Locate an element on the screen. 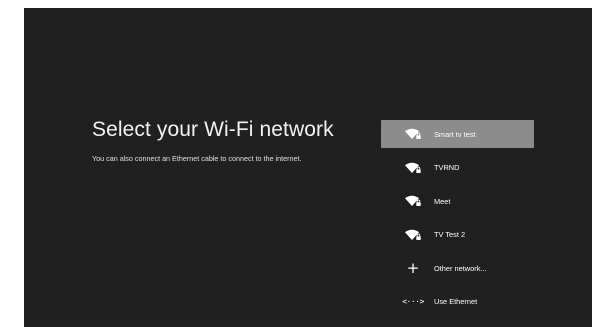  network-item-smart-tv-test: Smart tv test is located at coordinates (457, 134).